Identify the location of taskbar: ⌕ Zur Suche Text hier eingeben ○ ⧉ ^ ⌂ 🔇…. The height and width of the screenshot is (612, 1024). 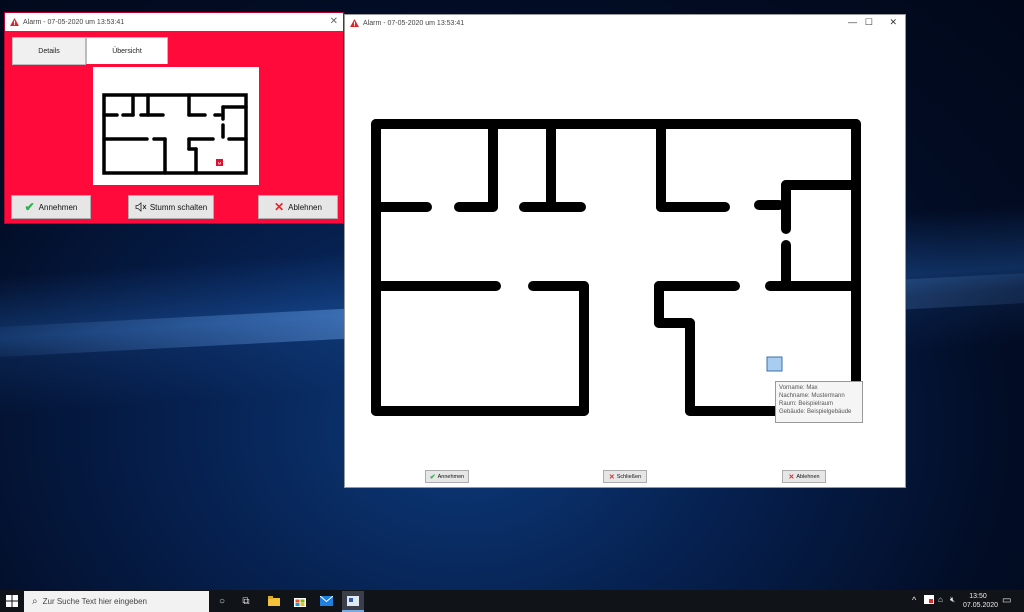
(512, 601).